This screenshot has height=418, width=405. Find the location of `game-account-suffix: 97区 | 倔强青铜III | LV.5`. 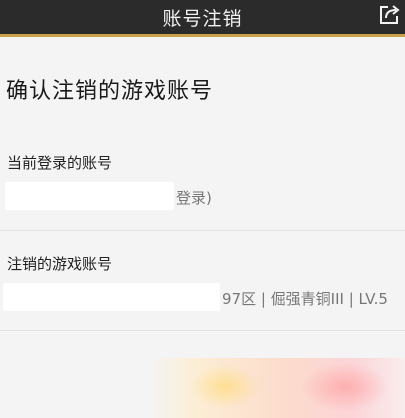

game-account-suffix: 97区 | 倔强青铜III | LV.5 is located at coordinates (305, 299).